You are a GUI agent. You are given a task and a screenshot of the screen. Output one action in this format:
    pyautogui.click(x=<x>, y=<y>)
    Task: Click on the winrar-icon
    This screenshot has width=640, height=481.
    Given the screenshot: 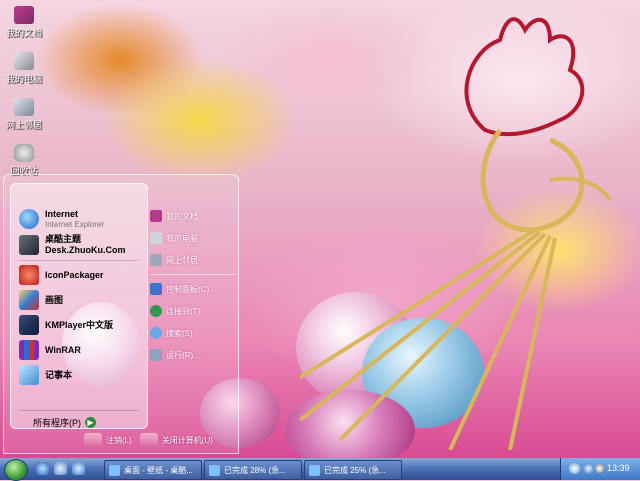 What is the action you would take?
    pyautogui.click(x=29, y=350)
    